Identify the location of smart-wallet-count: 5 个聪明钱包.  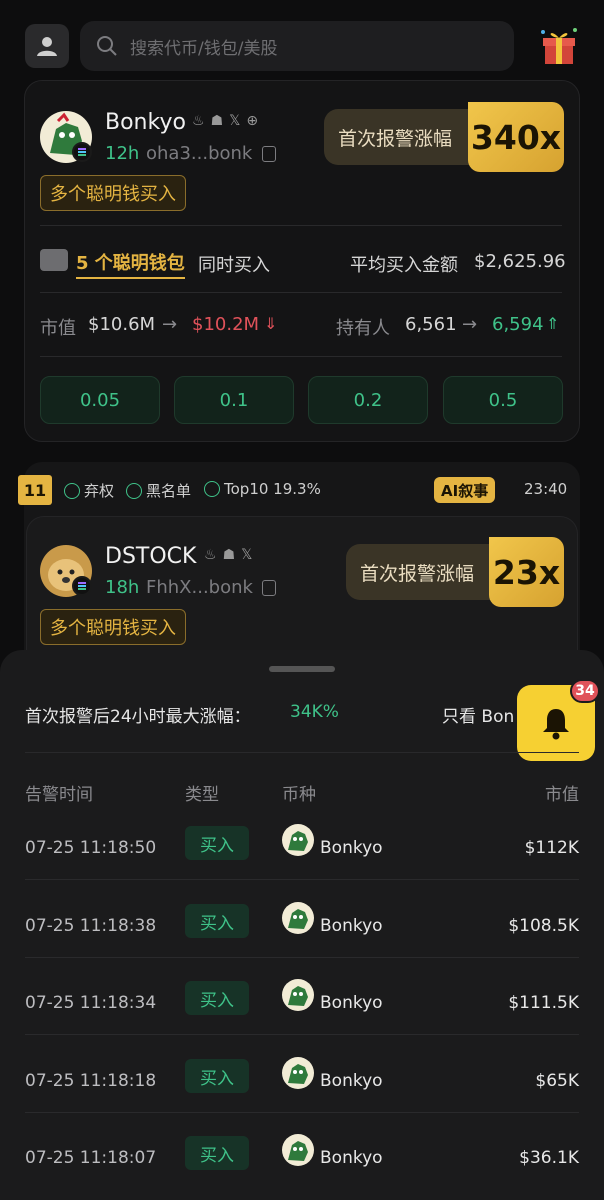
(130, 264).